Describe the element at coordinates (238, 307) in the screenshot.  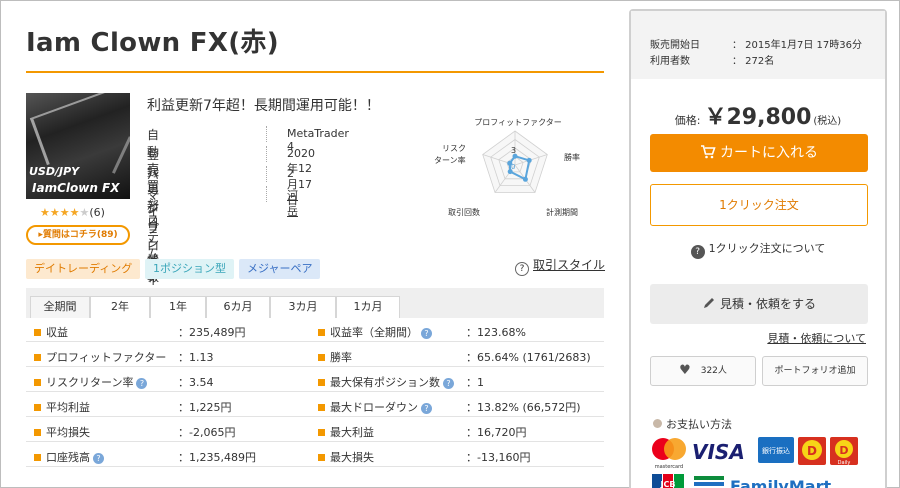
I see `tab-6-months: 6カ月` at that location.